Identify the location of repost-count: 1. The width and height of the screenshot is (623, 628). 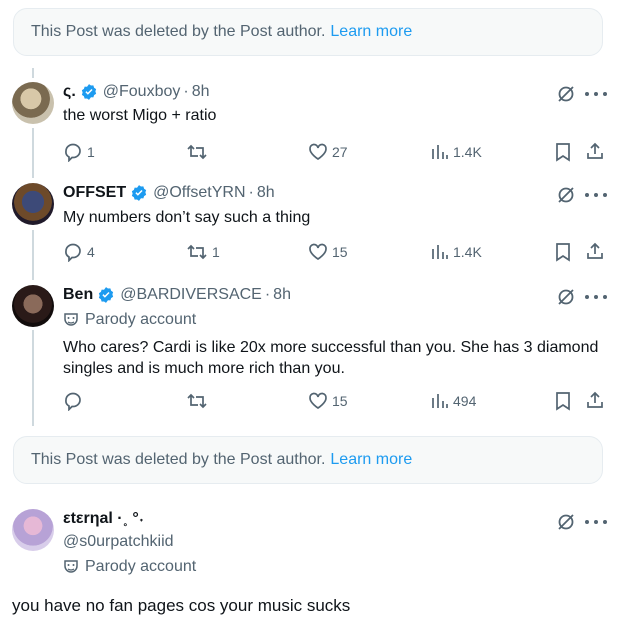
(216, 252).